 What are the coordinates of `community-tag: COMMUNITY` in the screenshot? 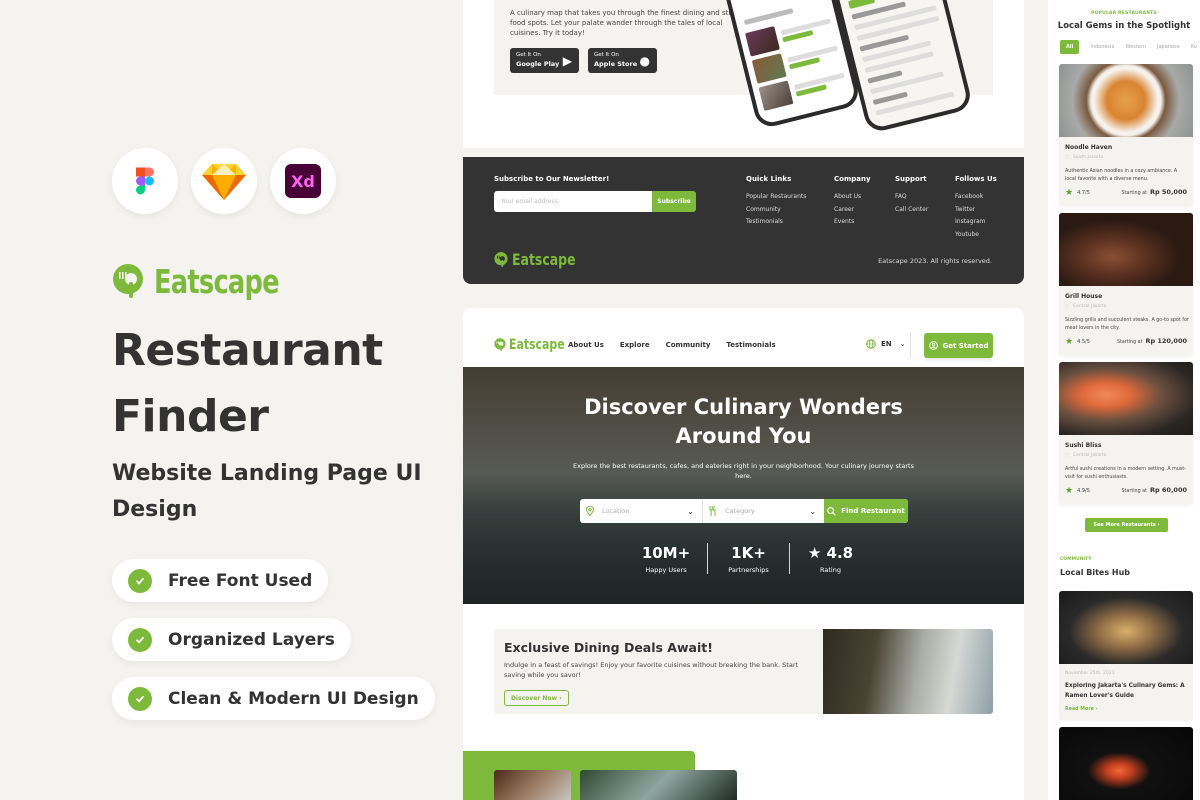 It's located at (1076, 559).